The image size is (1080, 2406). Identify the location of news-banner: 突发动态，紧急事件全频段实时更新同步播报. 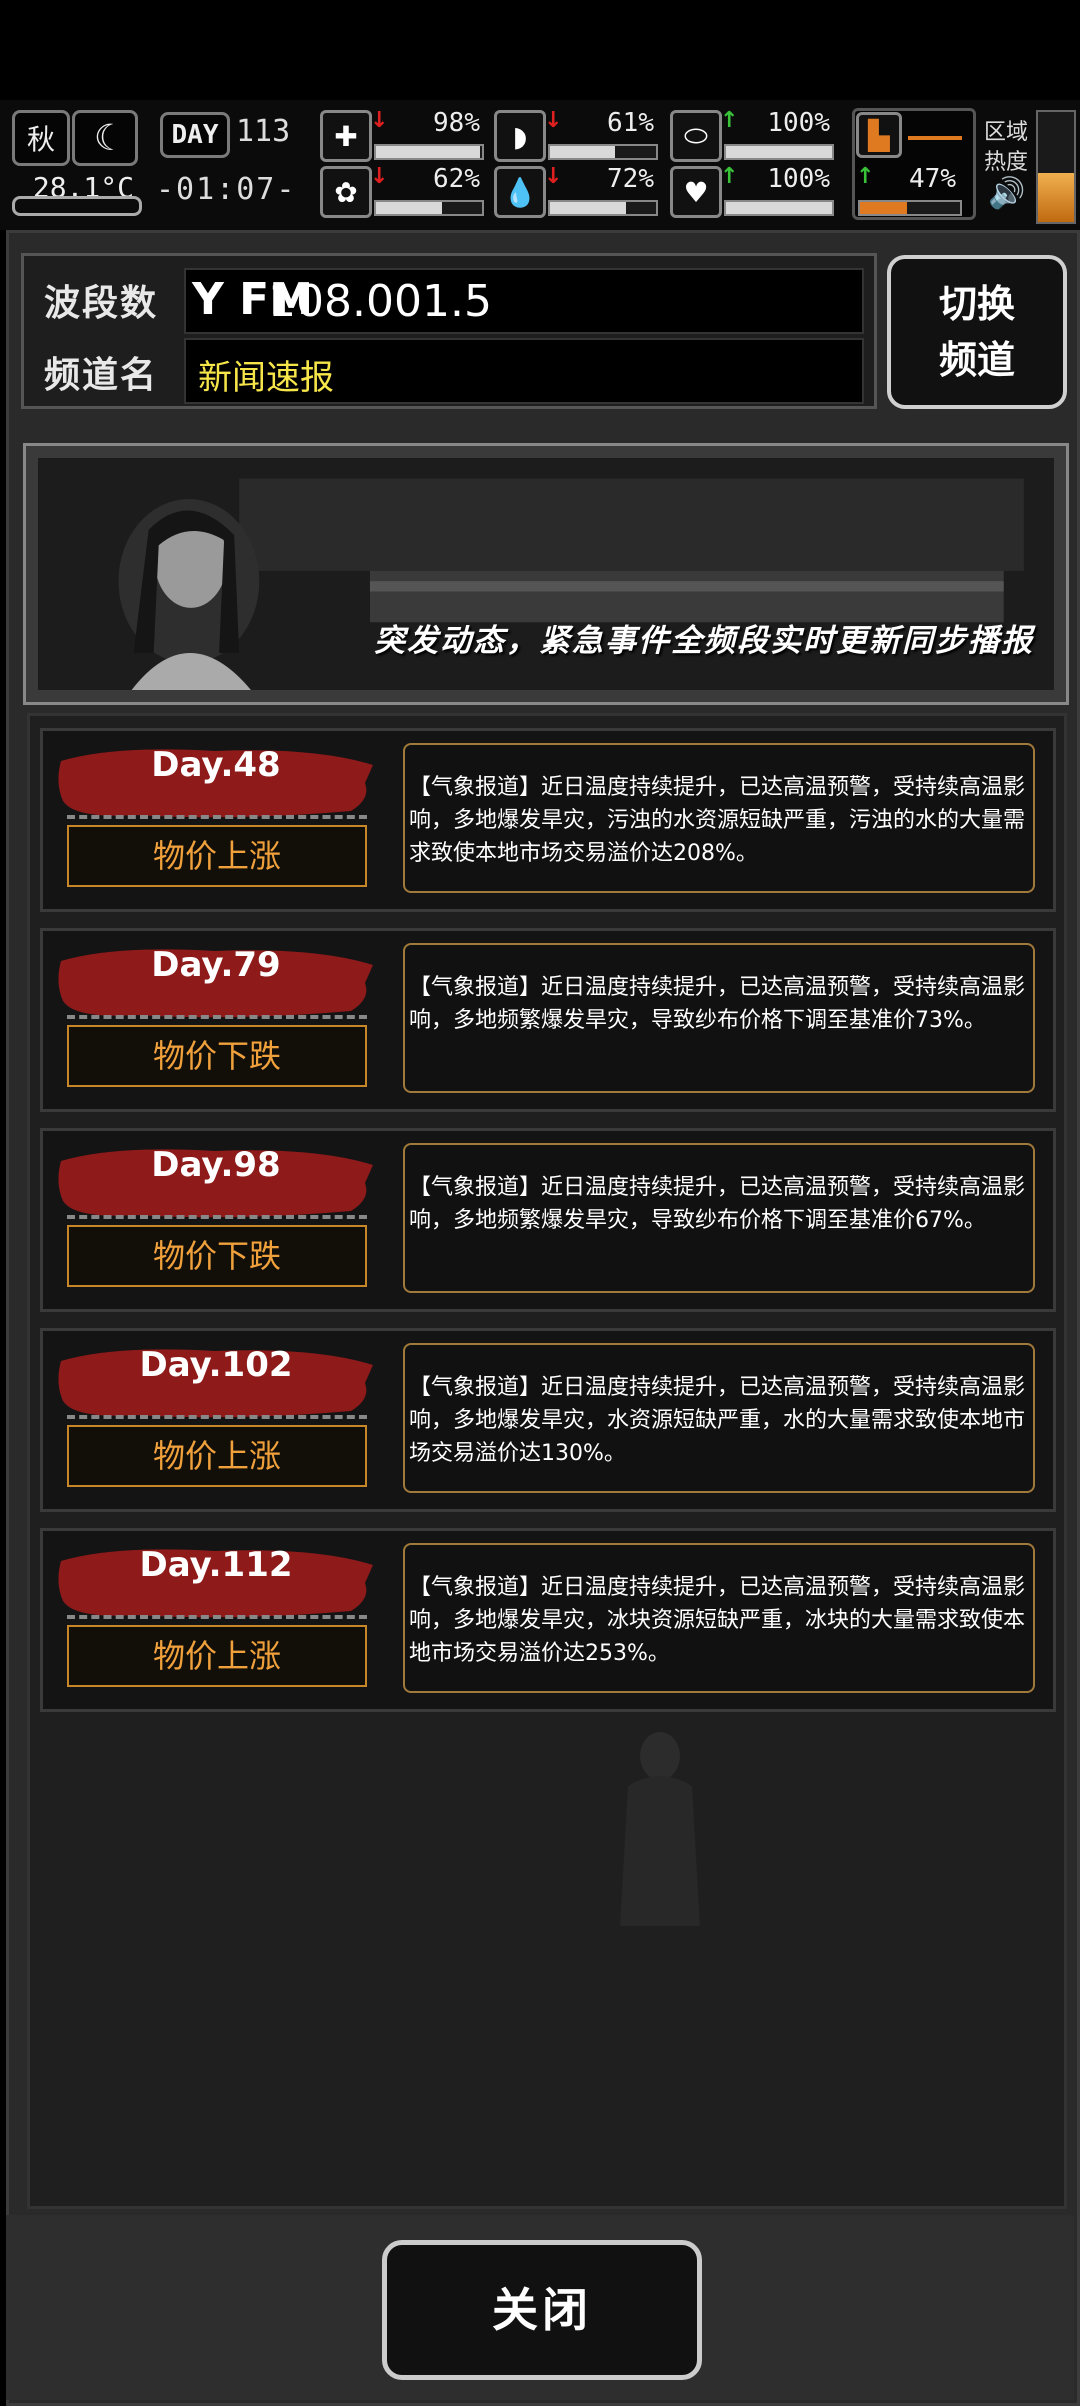
(546, 574).